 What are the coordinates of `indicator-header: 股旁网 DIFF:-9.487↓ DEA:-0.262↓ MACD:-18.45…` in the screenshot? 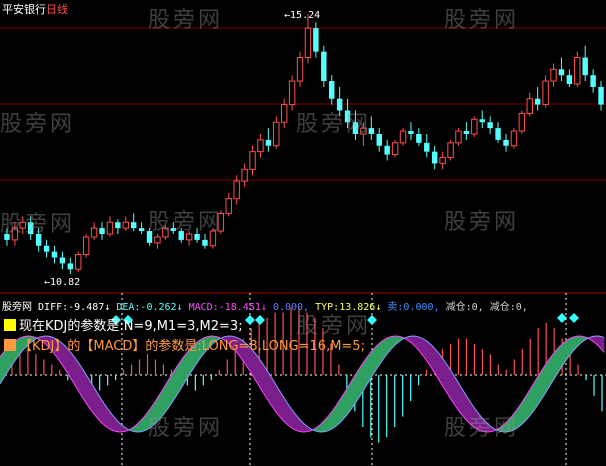 It's located at (265, 307).